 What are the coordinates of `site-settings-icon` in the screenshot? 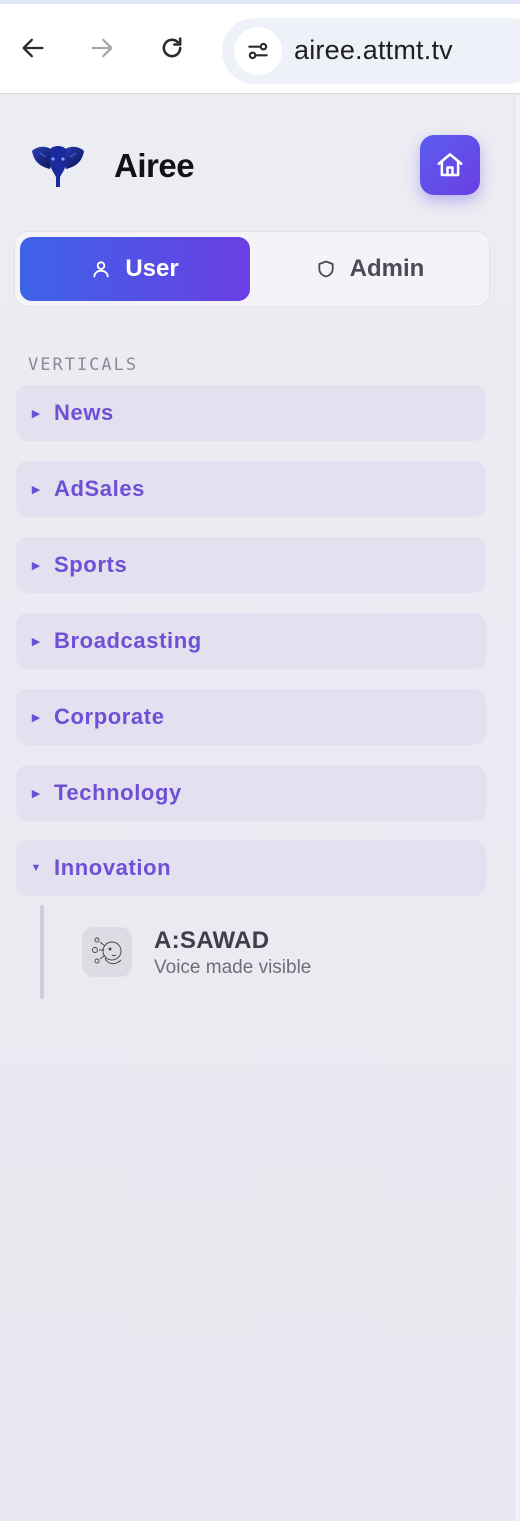 It's located at (258, 51).